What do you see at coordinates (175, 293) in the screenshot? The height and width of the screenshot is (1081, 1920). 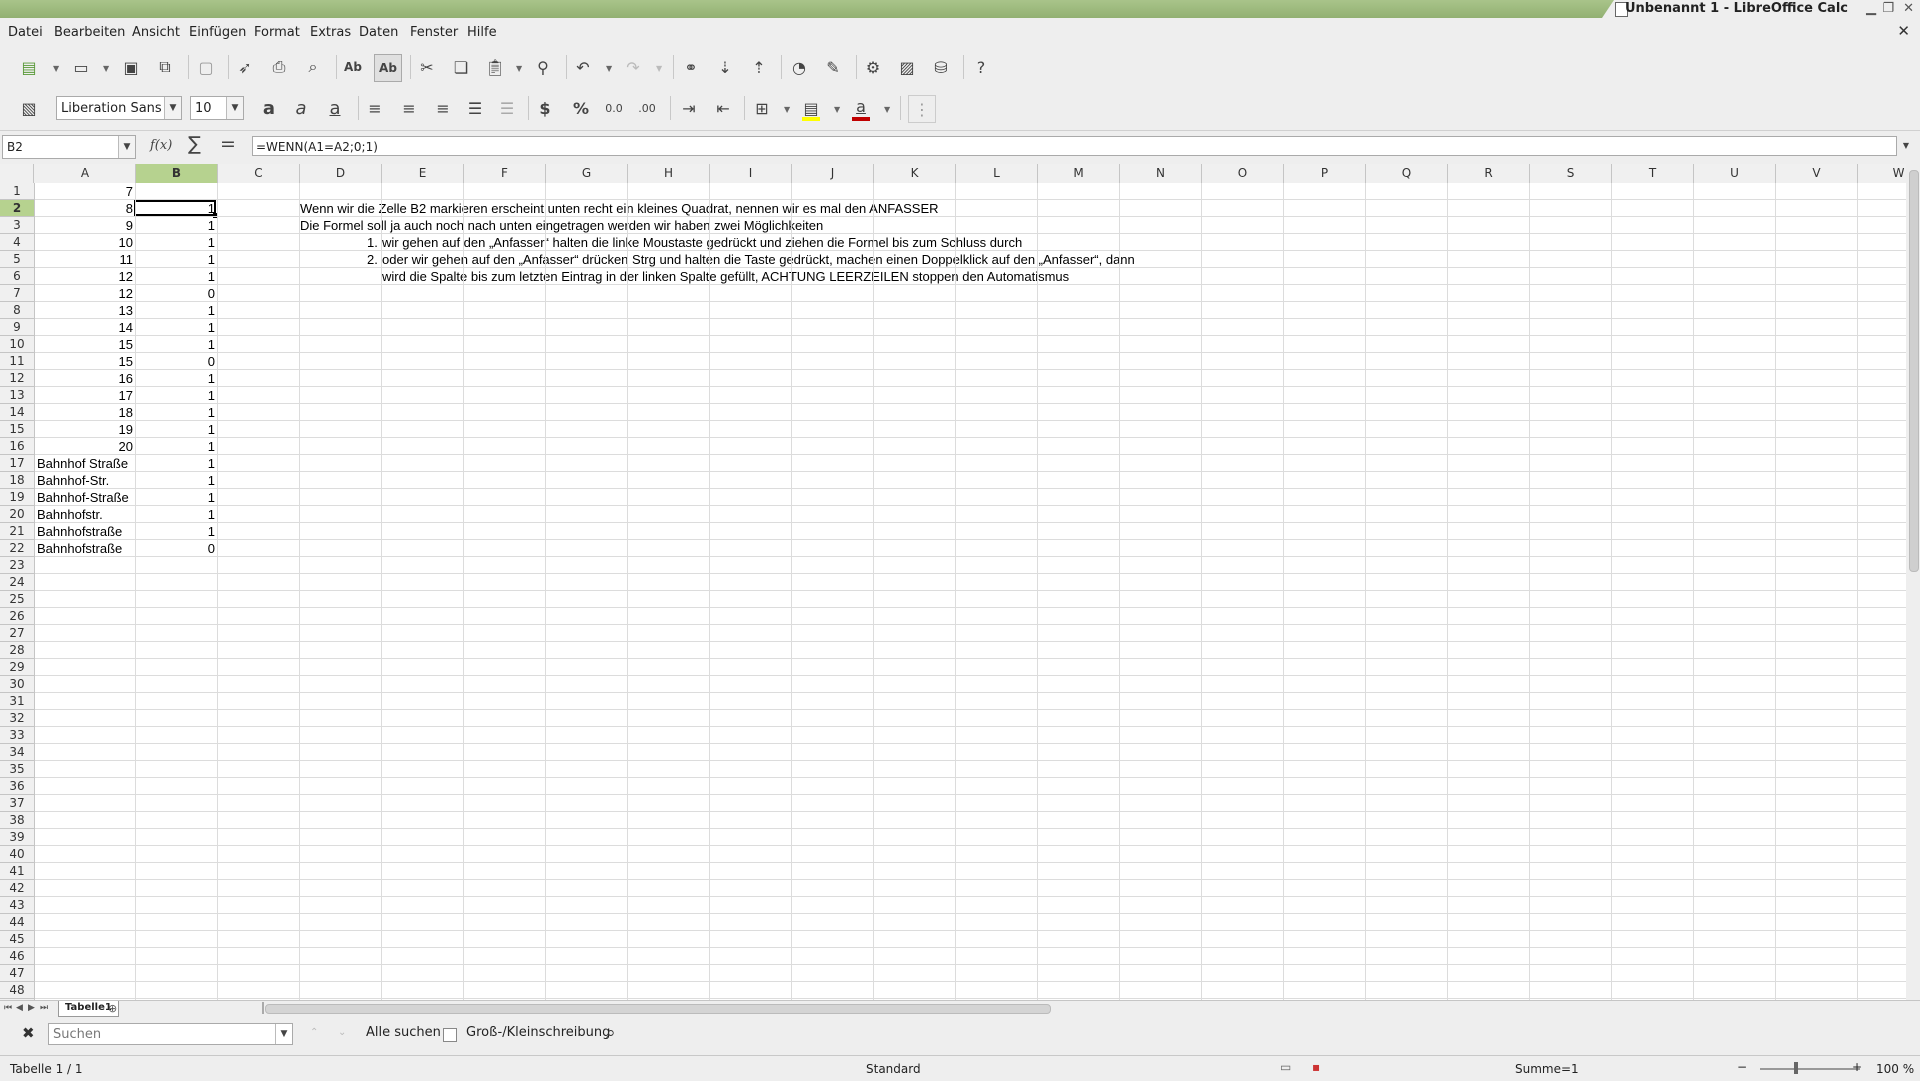 I see `cell-b7: 0` at bounding box center [175, 293].